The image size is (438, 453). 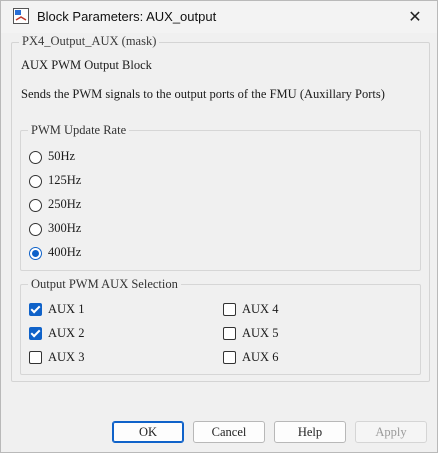 I want to click on block-name-text: AUX PWM Output Block, so click(x=86, y=65).